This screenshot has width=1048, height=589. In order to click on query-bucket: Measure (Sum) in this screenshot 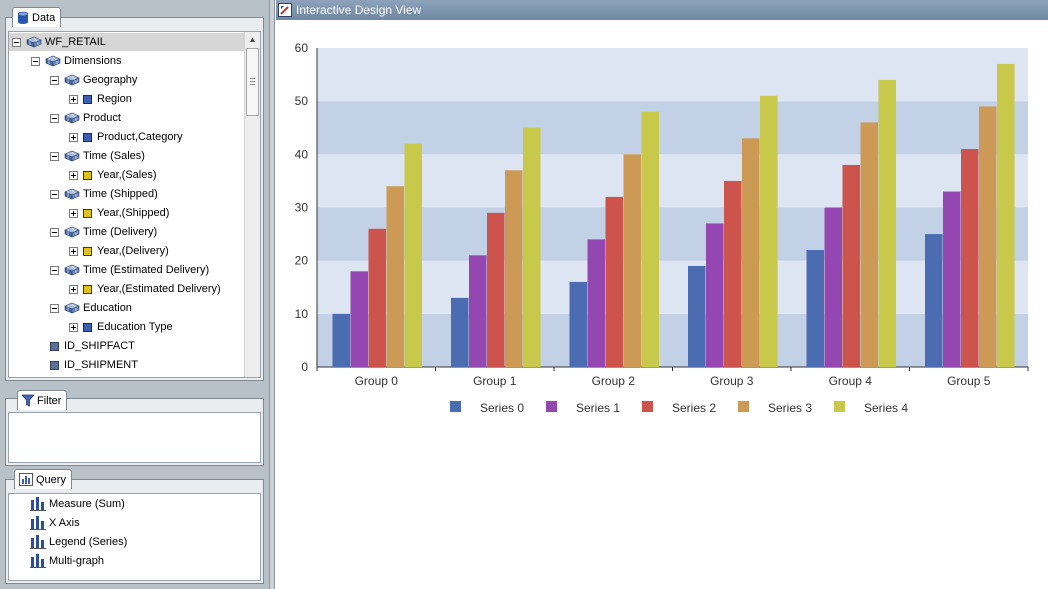, I will do `click(77, 503)`.